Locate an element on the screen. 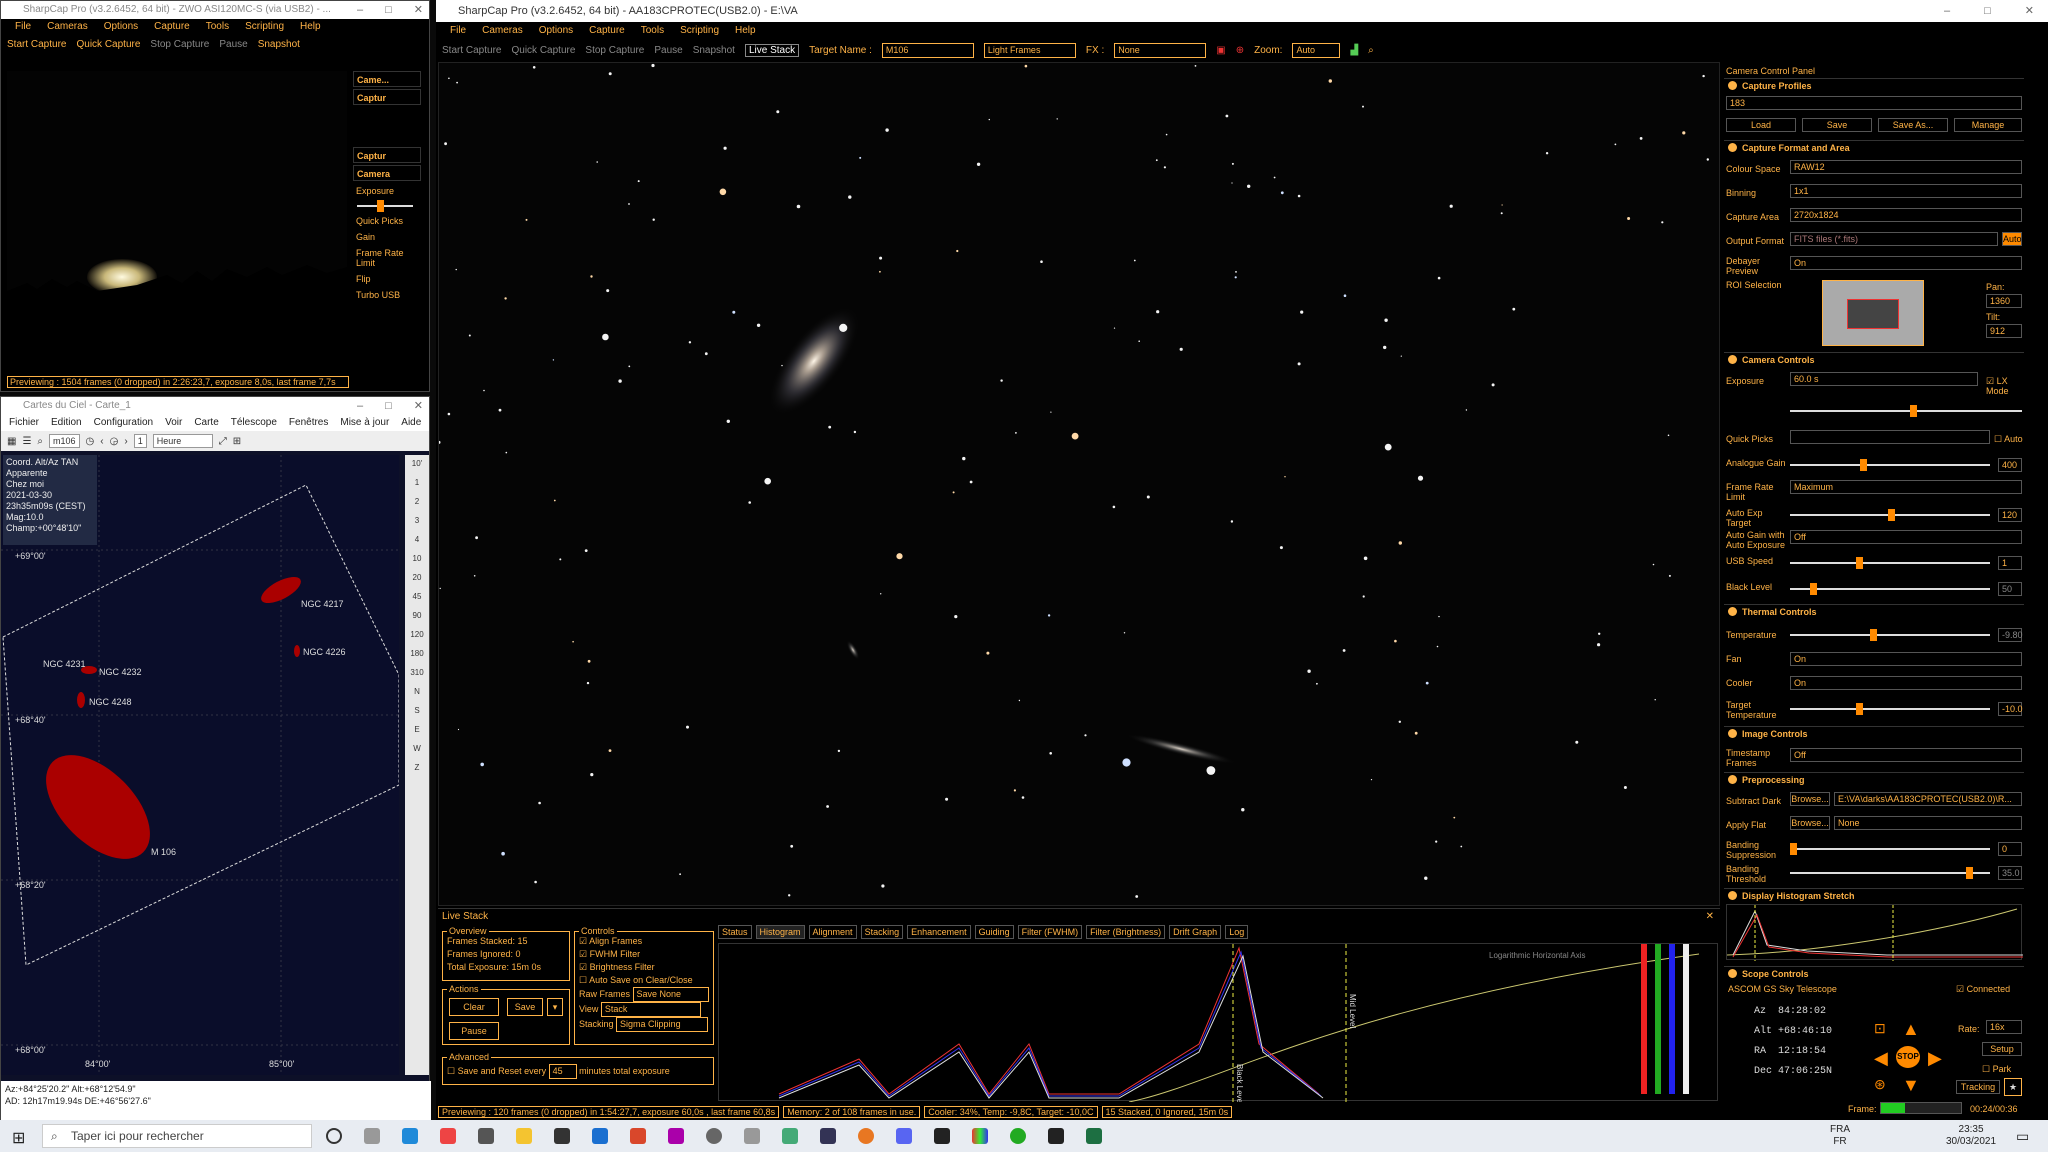 Image resolution: width=2048 pixels, height=1152 pixels. fx-select: None is located at coordinates (1160, 50).